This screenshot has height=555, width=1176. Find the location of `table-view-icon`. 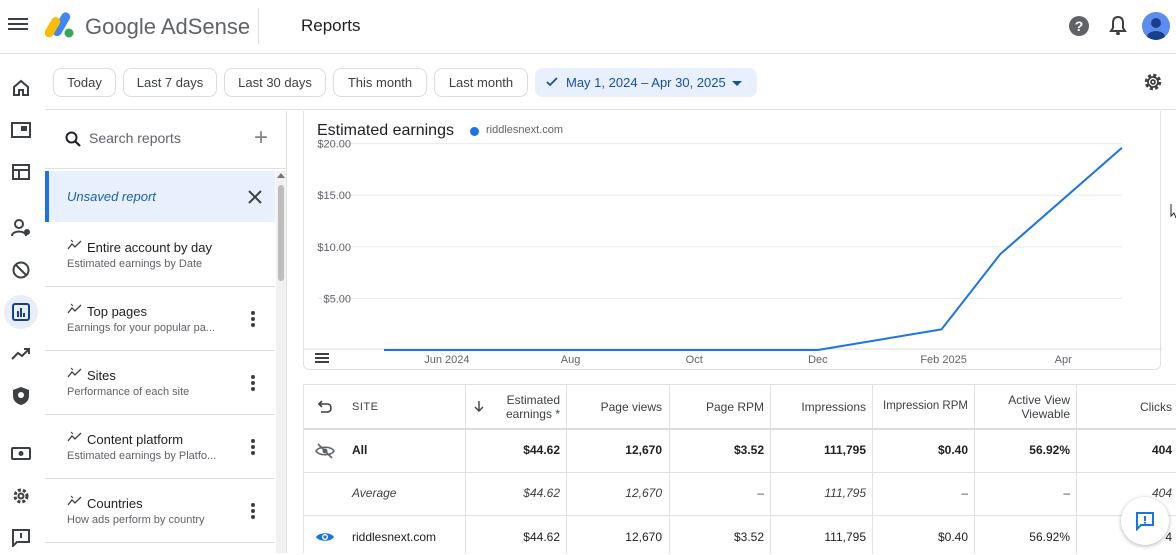

table-view-icon is located at coordinates (322, 358).